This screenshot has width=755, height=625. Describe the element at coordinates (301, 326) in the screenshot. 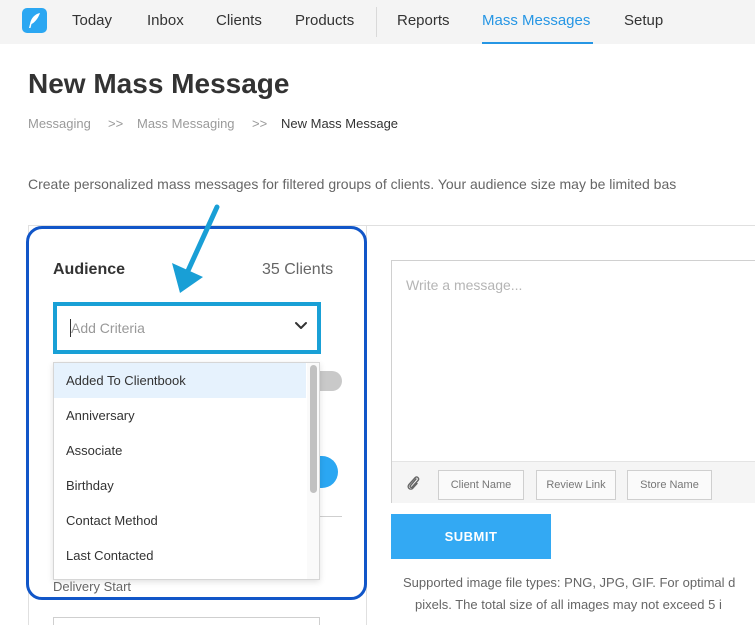

I see `chevron-down-icon` at that location.